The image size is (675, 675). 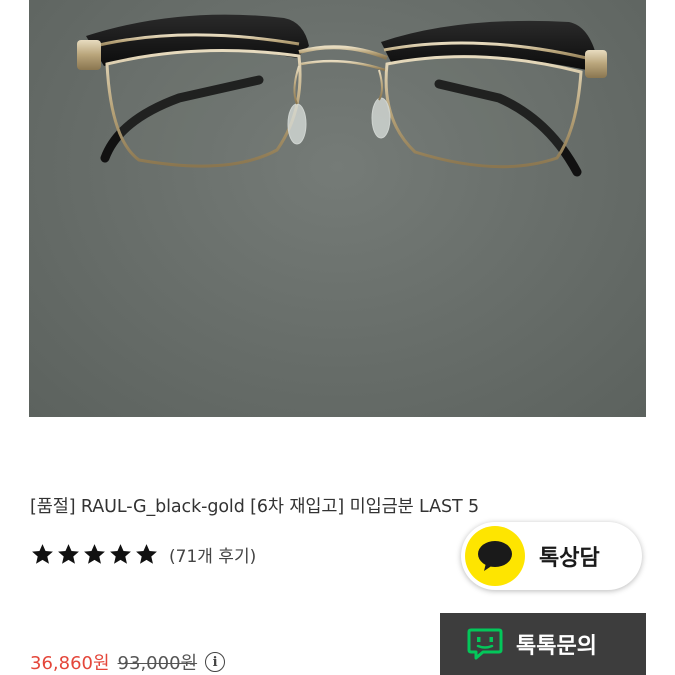 I want to click on sale-price: 36,860원, so click(x=70, y=663).